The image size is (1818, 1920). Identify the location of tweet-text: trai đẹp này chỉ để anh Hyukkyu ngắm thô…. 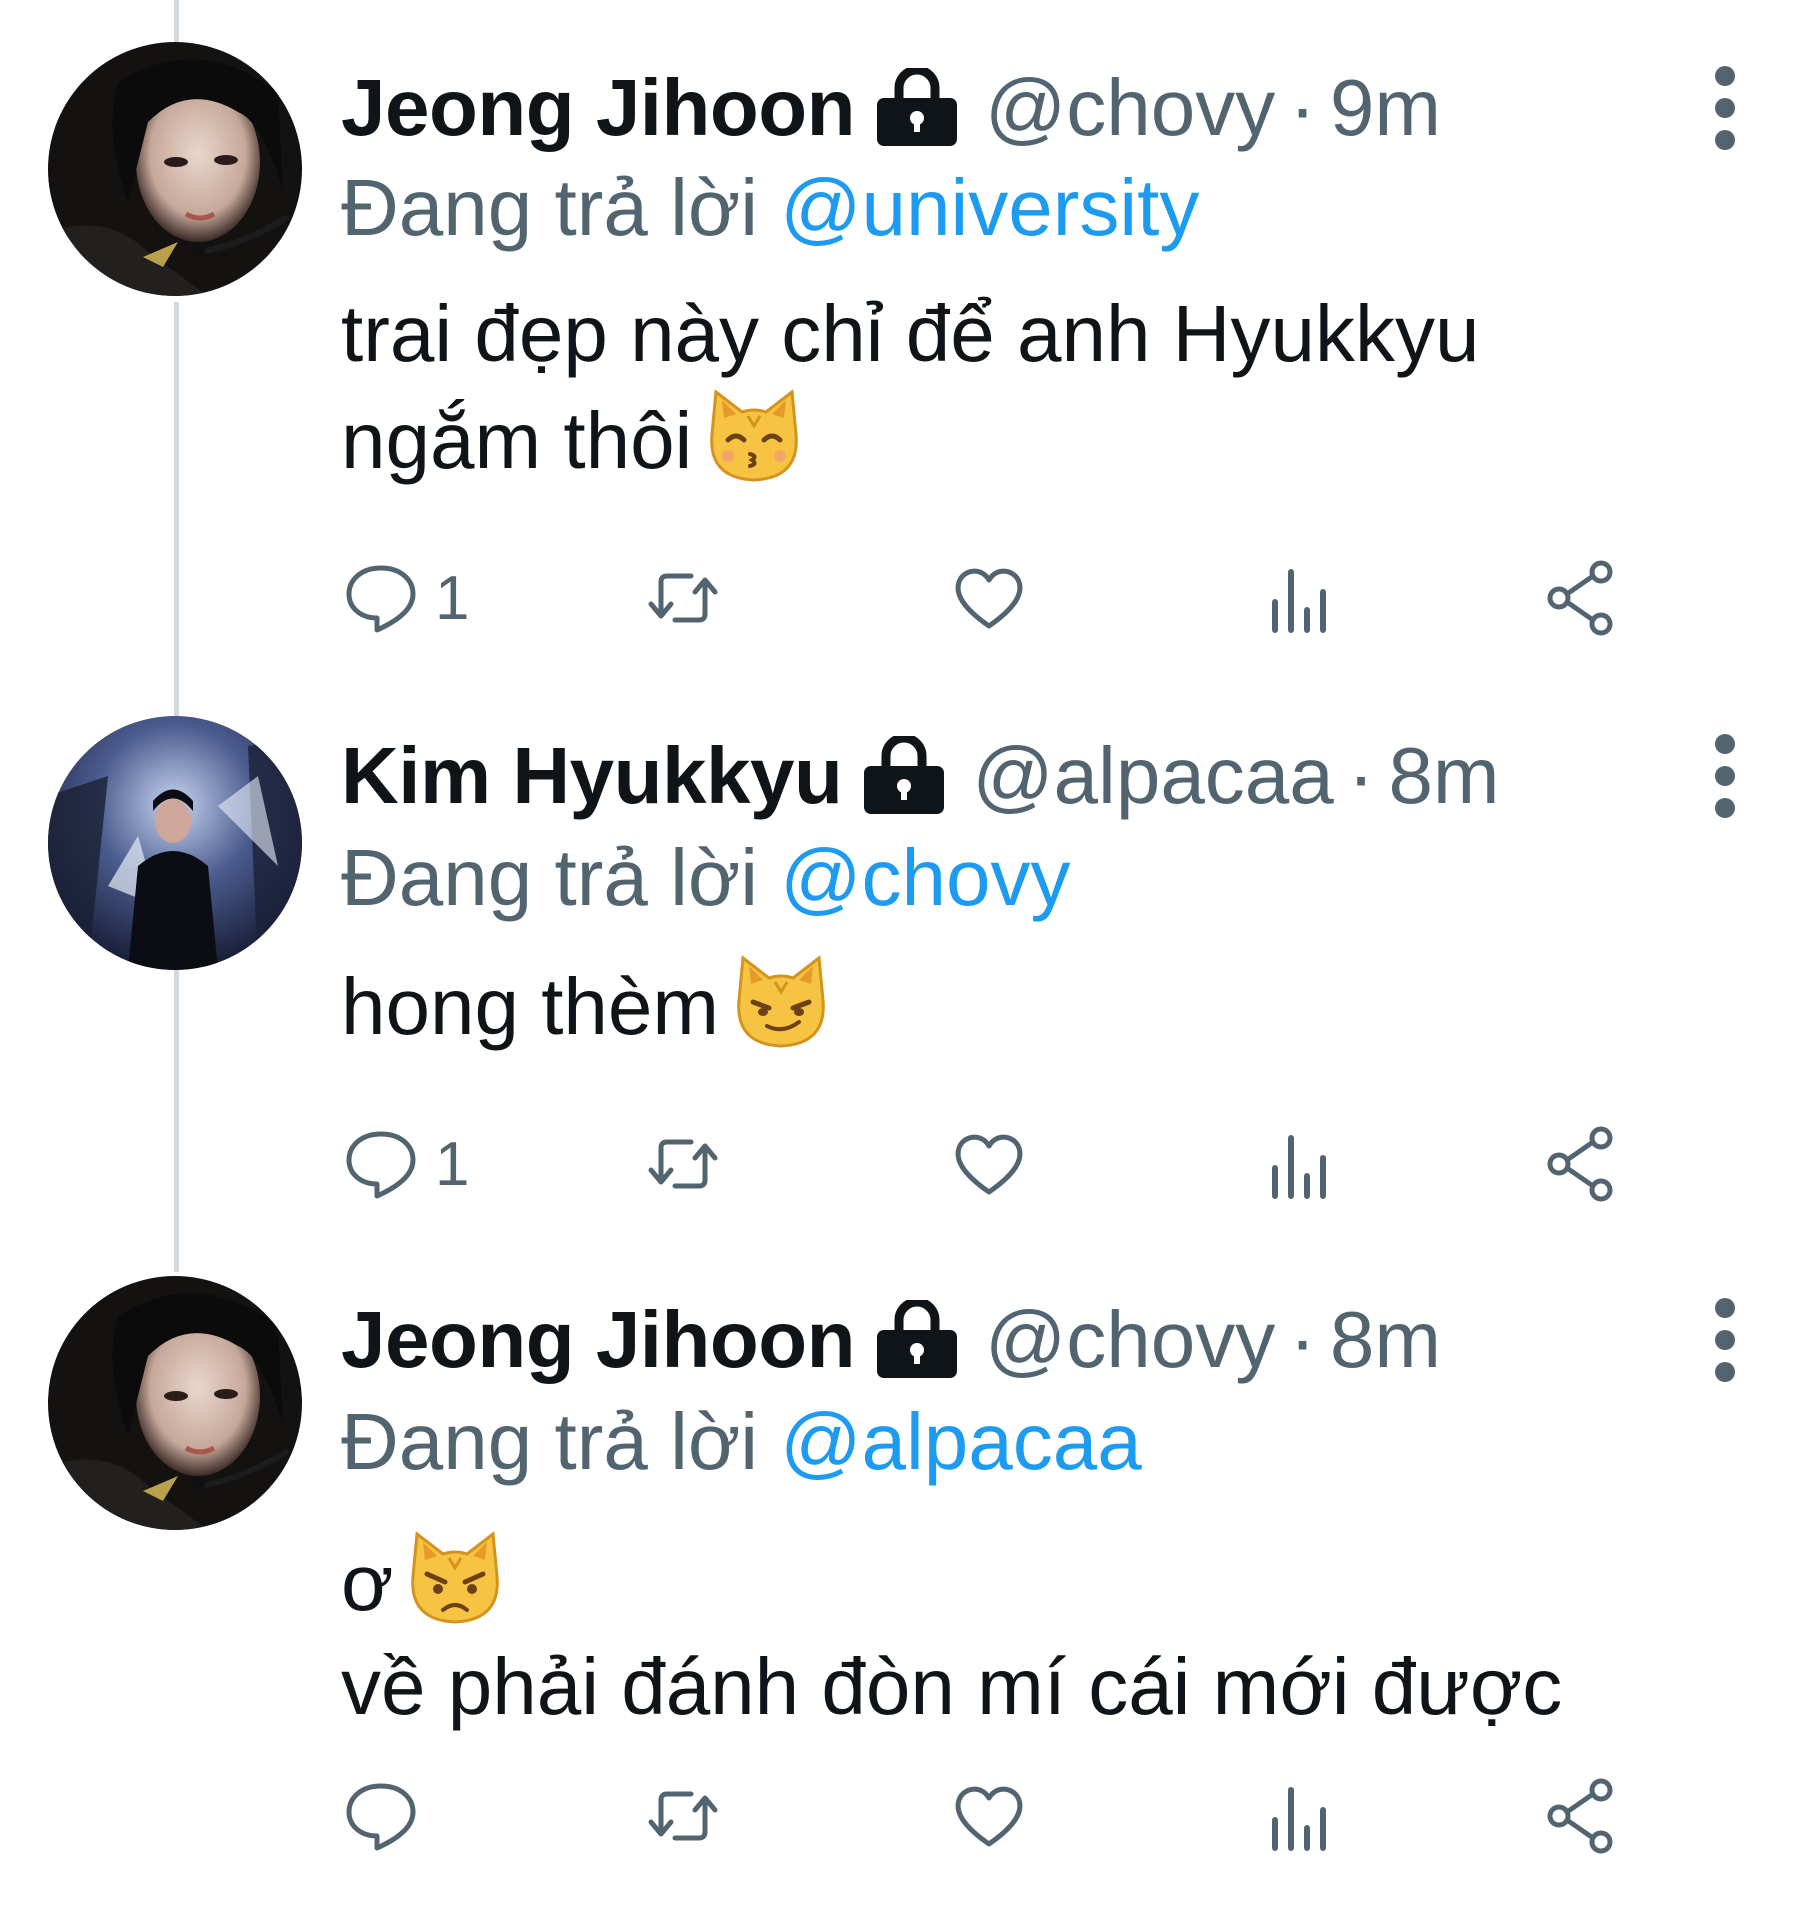
(910, 387).